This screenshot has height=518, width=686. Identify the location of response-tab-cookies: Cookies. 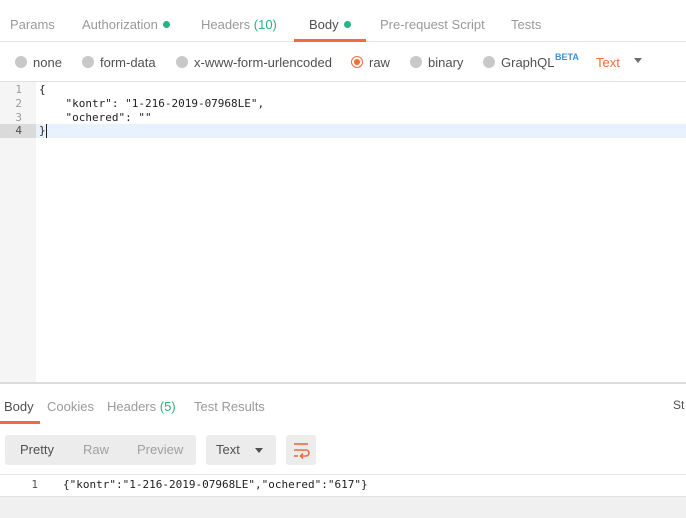
(70, 404).